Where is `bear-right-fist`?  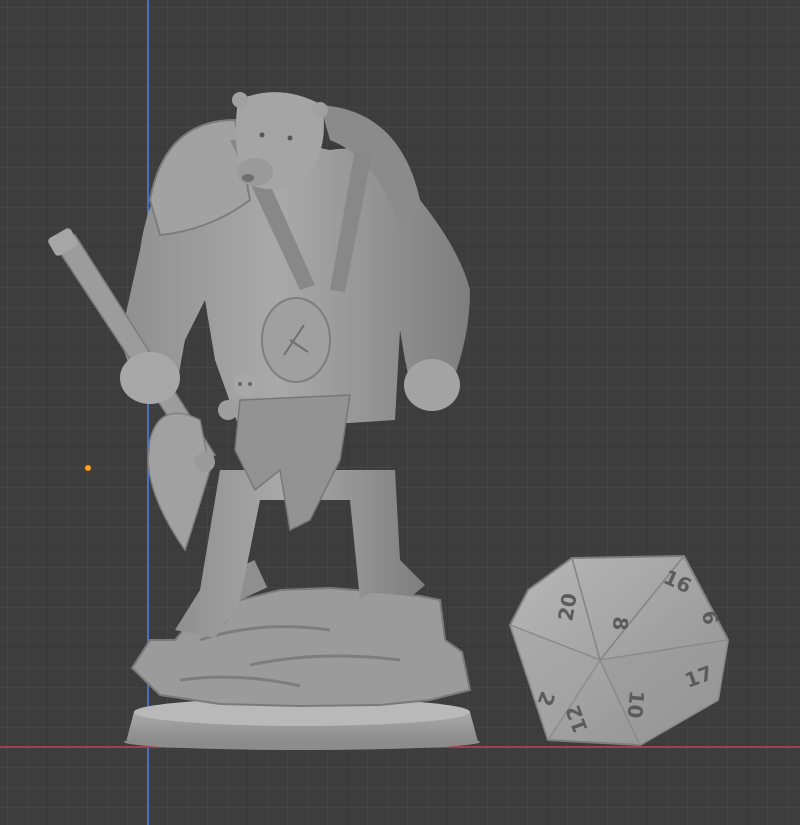 bear-right-fist is located at coordinates (432, 385).